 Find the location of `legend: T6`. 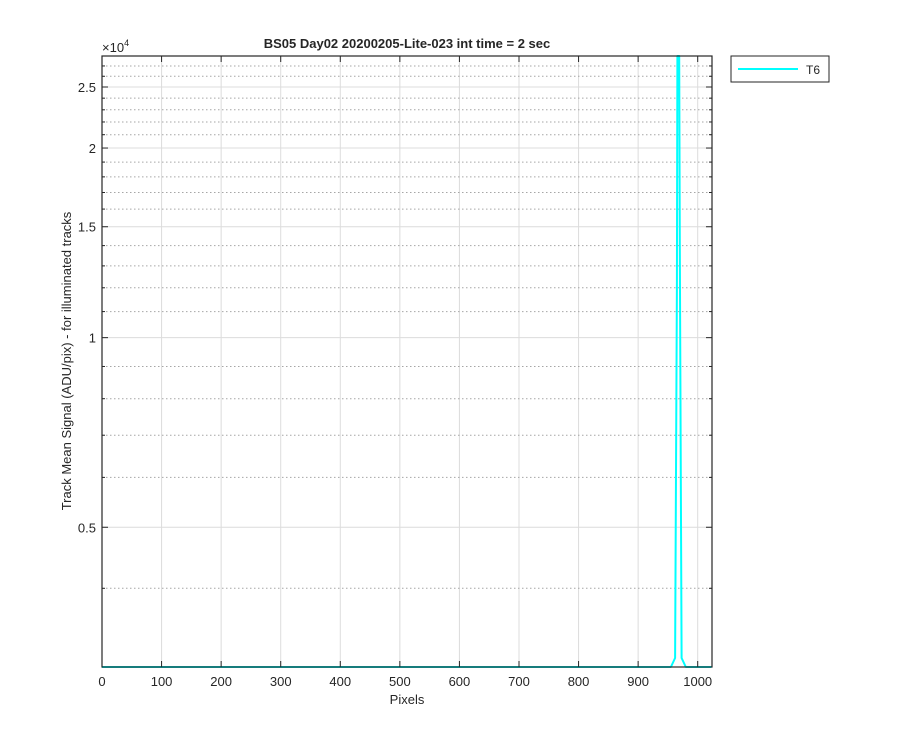

legend: T6 is located at coordinates (780, 69).